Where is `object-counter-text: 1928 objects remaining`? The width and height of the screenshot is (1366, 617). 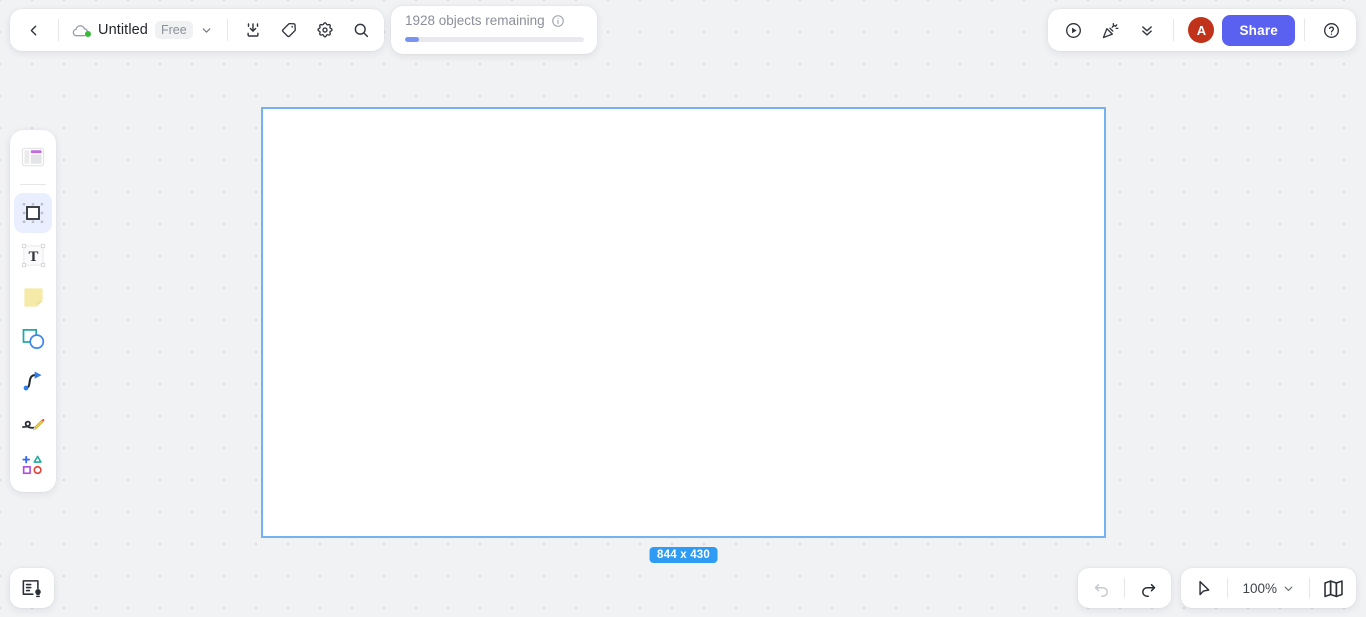
object-counter-text: 1928 objects remaining is located at coordinates (475, 20).